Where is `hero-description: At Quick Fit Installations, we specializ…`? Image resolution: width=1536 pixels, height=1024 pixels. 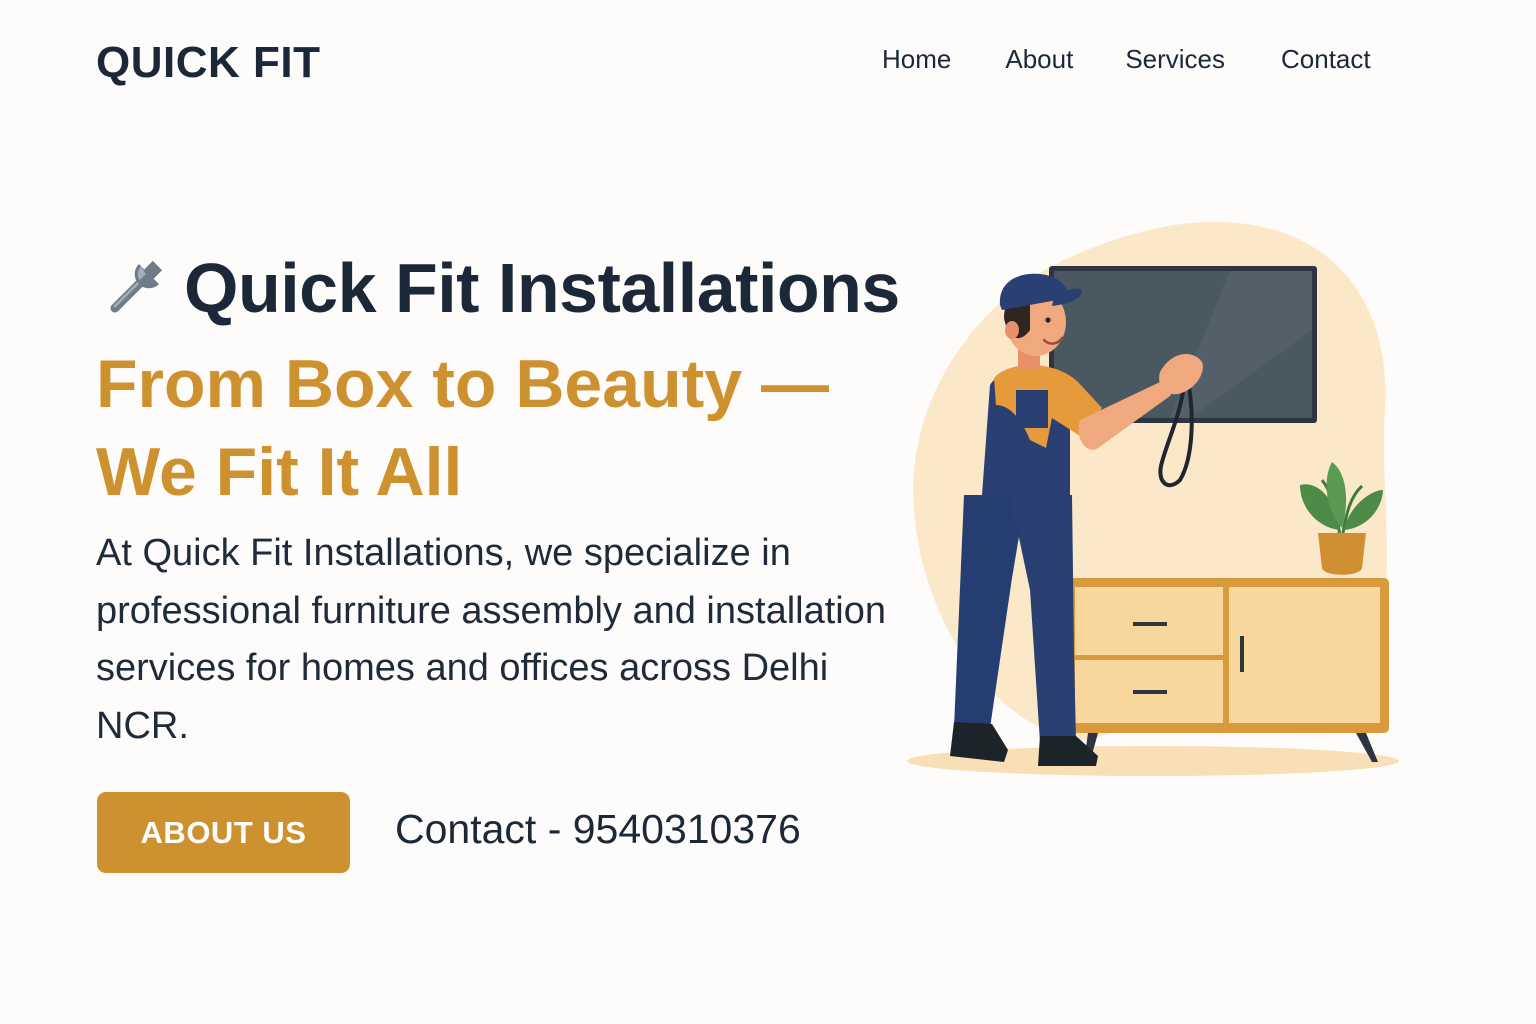
hero-description: At Quick Fit Installations, we specializ… is located at coordinates (491, 639).